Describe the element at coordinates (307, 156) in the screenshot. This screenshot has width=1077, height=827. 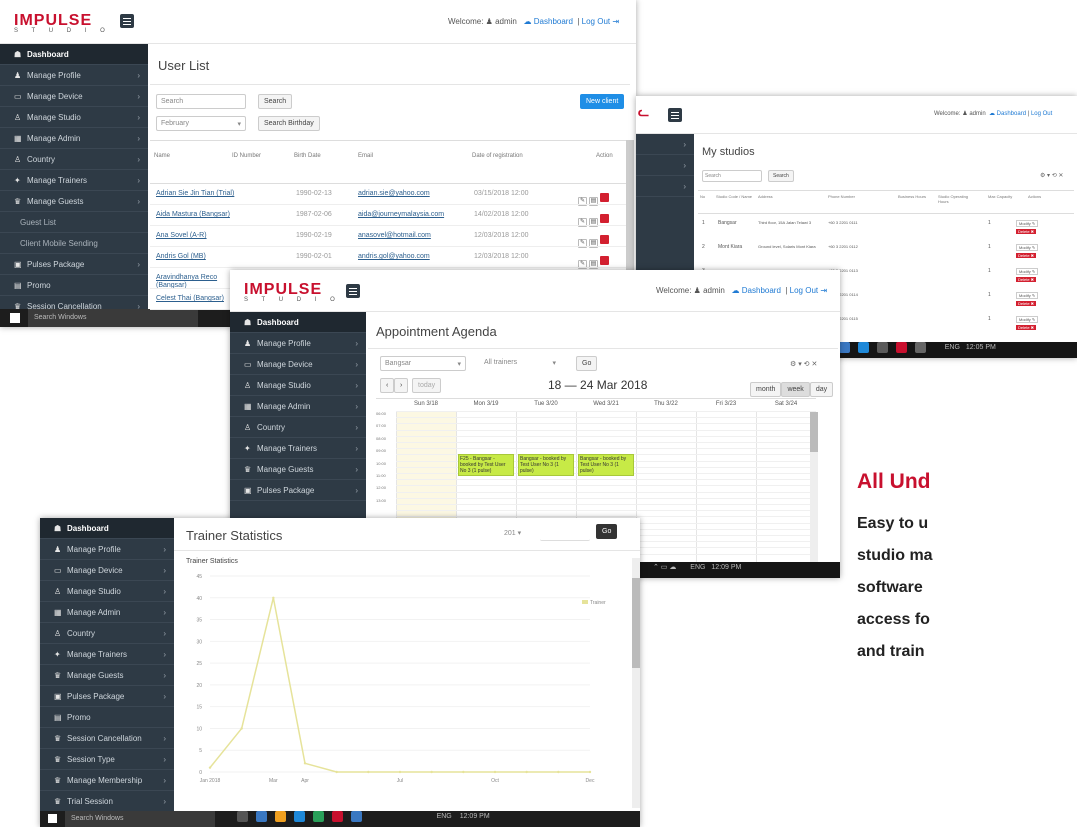
I see `column-header: Birth Date` at that location.